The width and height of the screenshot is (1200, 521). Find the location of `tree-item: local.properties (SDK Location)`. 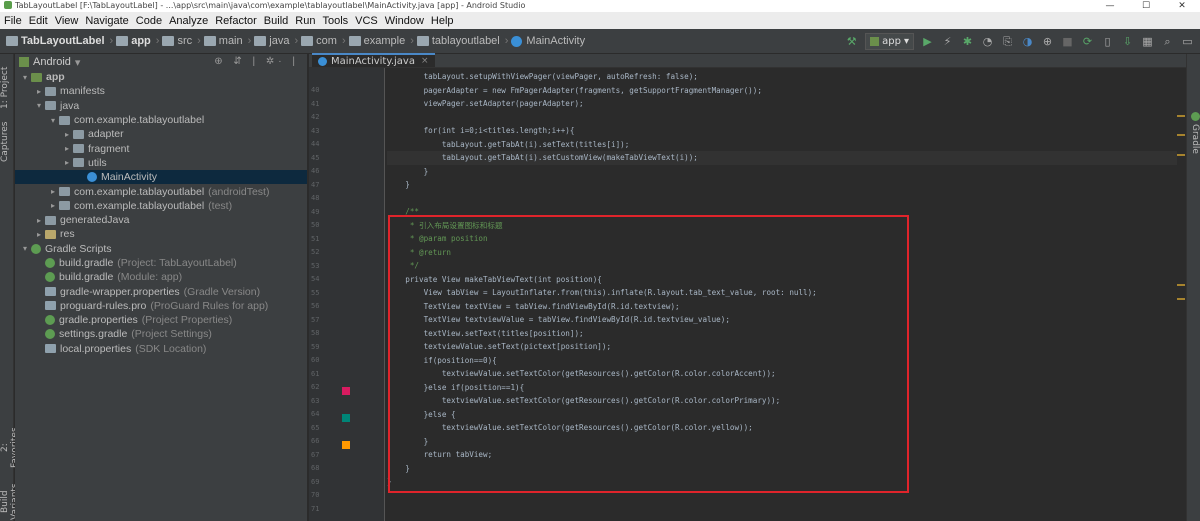

tree-item: local.properties (SDK Location) is located at coordinates (161, 349).